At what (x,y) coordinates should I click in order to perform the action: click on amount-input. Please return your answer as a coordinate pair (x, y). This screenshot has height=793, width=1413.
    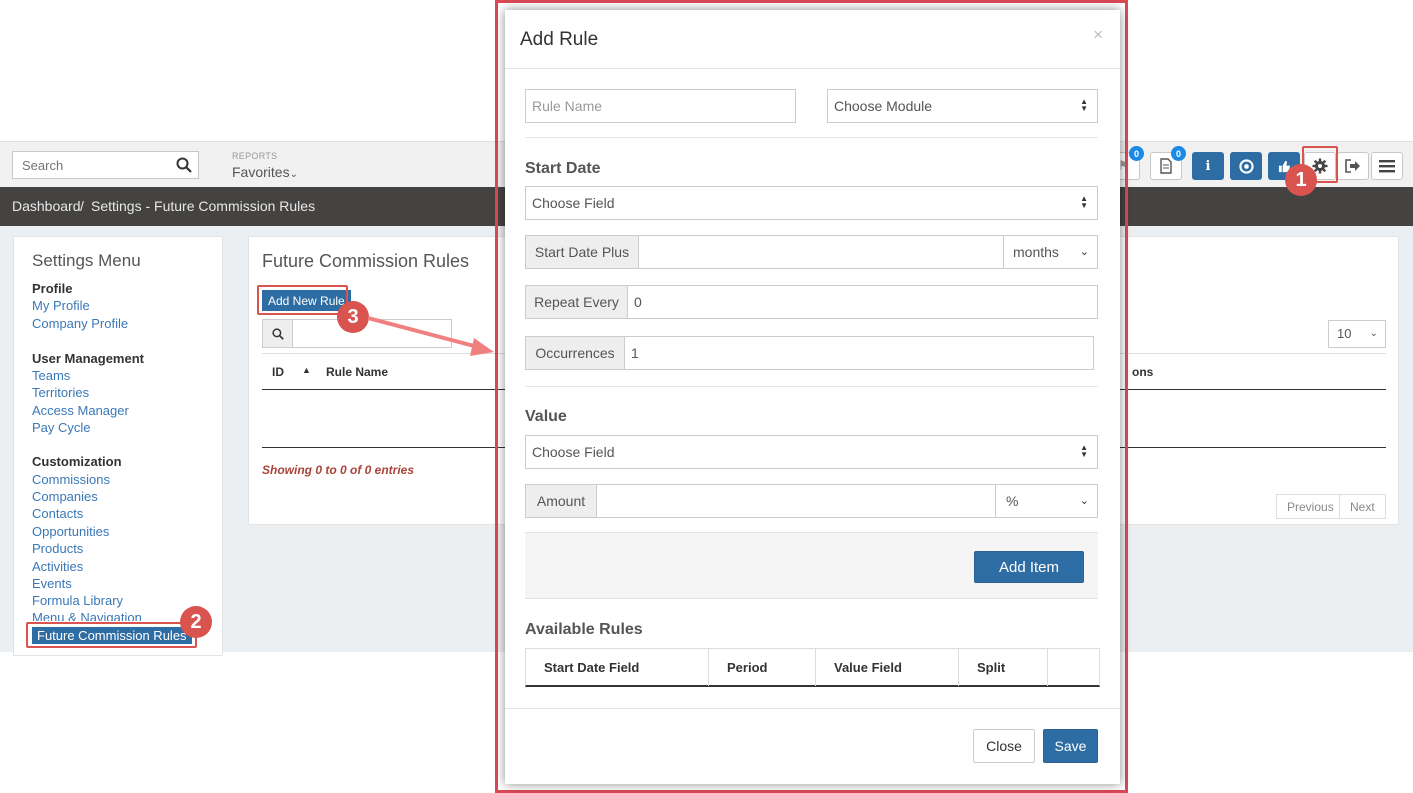
    Looking at the image, I should click on (796, 501).